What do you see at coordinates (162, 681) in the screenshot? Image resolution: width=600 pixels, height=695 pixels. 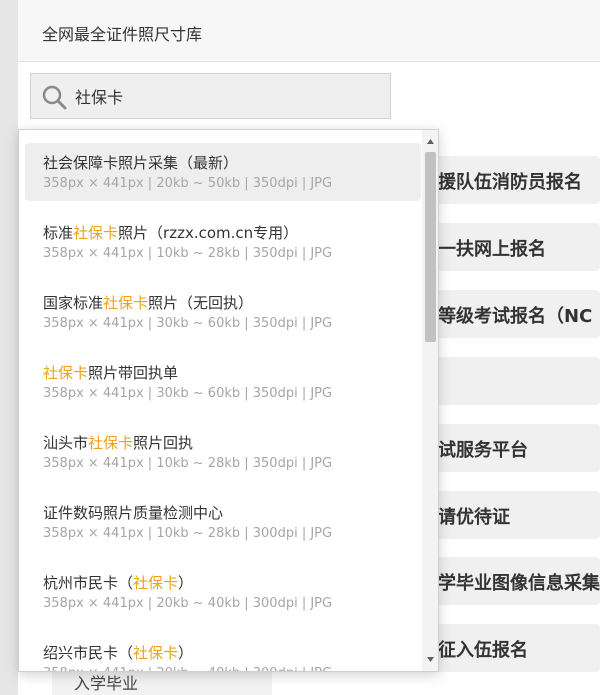 I see `bottom-category-strip: 入学毕业` at bounding box center [162, 681].